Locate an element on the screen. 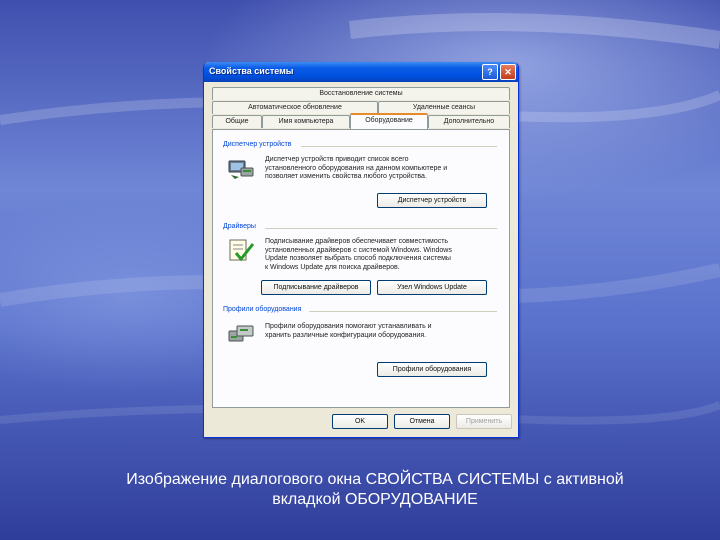  tab-system-restore: Восстановление системы is located at coordinates (361, 93).